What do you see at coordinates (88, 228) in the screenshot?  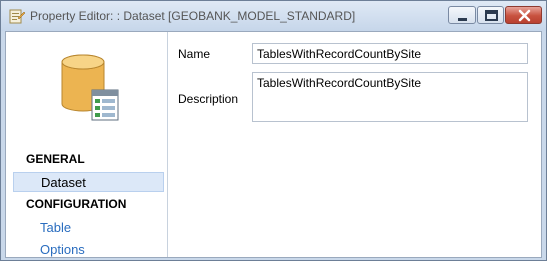 I see `sidebar-item-table: Table` at bounding box center [88, 228].